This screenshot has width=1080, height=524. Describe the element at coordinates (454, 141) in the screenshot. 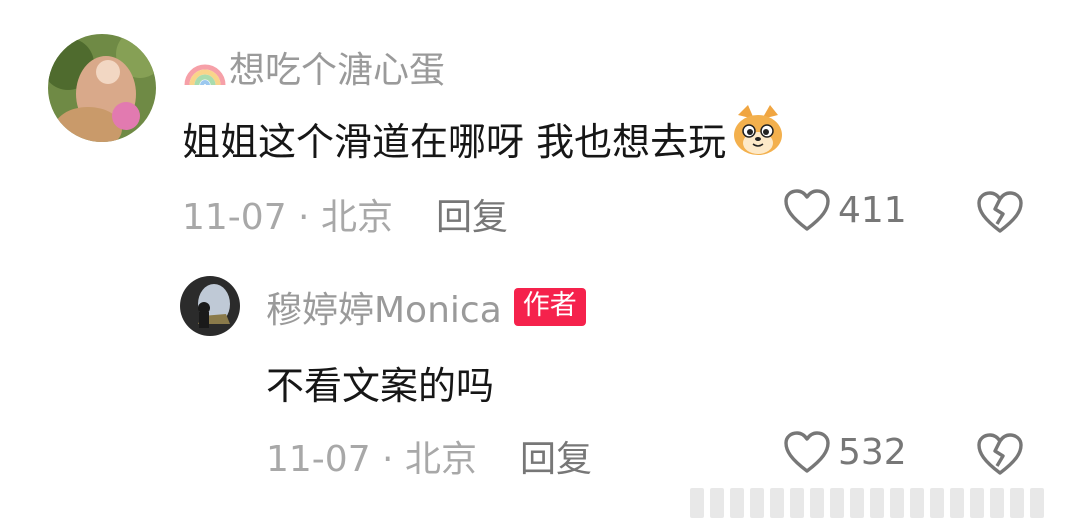

I see `comment-text-content: 姐姐这个滑道在哪呀 我也想去玩` at that location.